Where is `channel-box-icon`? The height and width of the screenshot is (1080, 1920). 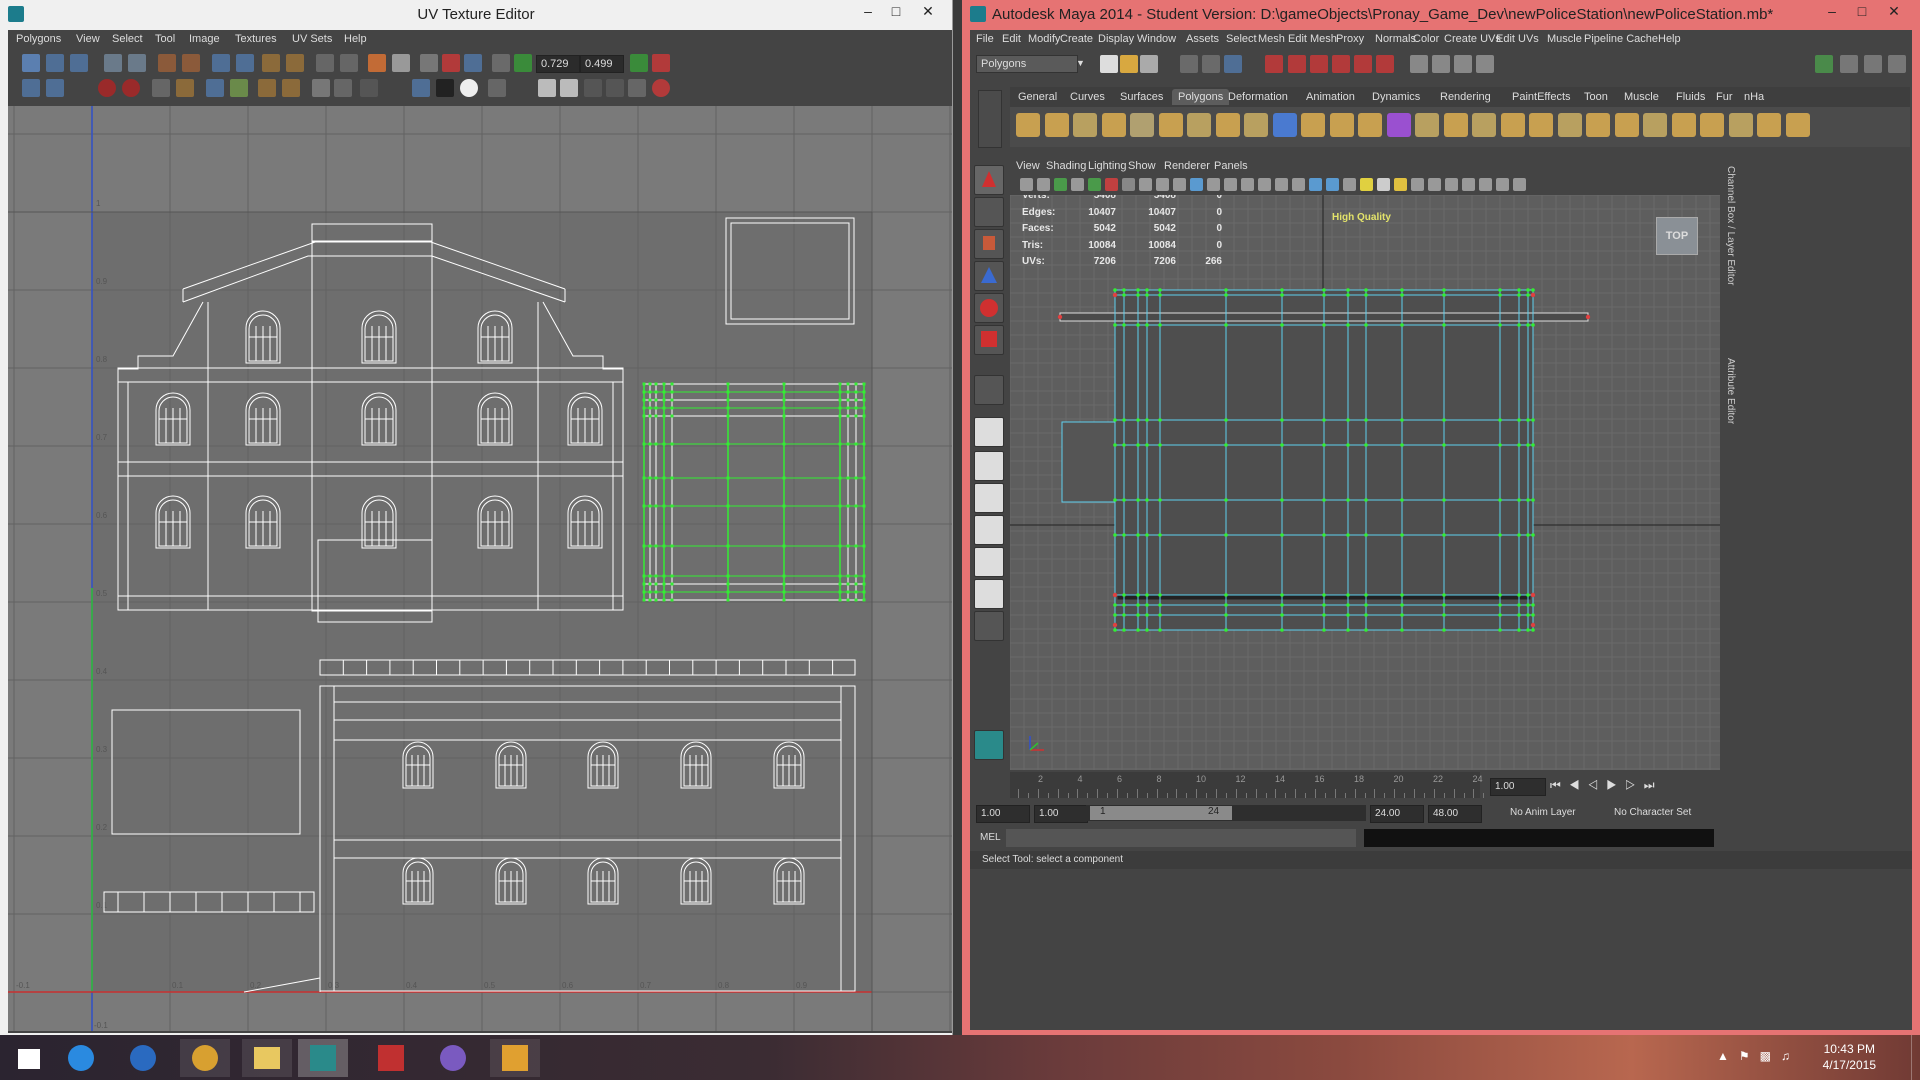
channel-box-icon is located at coordinates (1873, 64).